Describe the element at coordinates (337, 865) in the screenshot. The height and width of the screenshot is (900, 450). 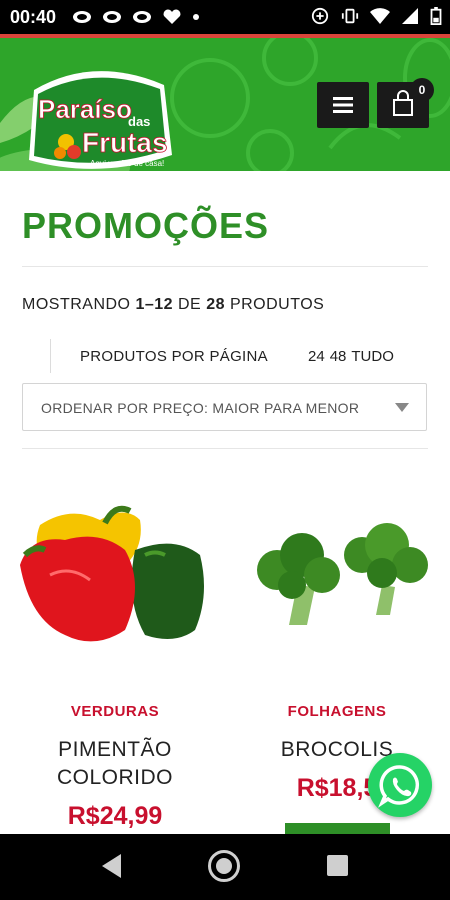
I see `recent-apps-icon` at that location.